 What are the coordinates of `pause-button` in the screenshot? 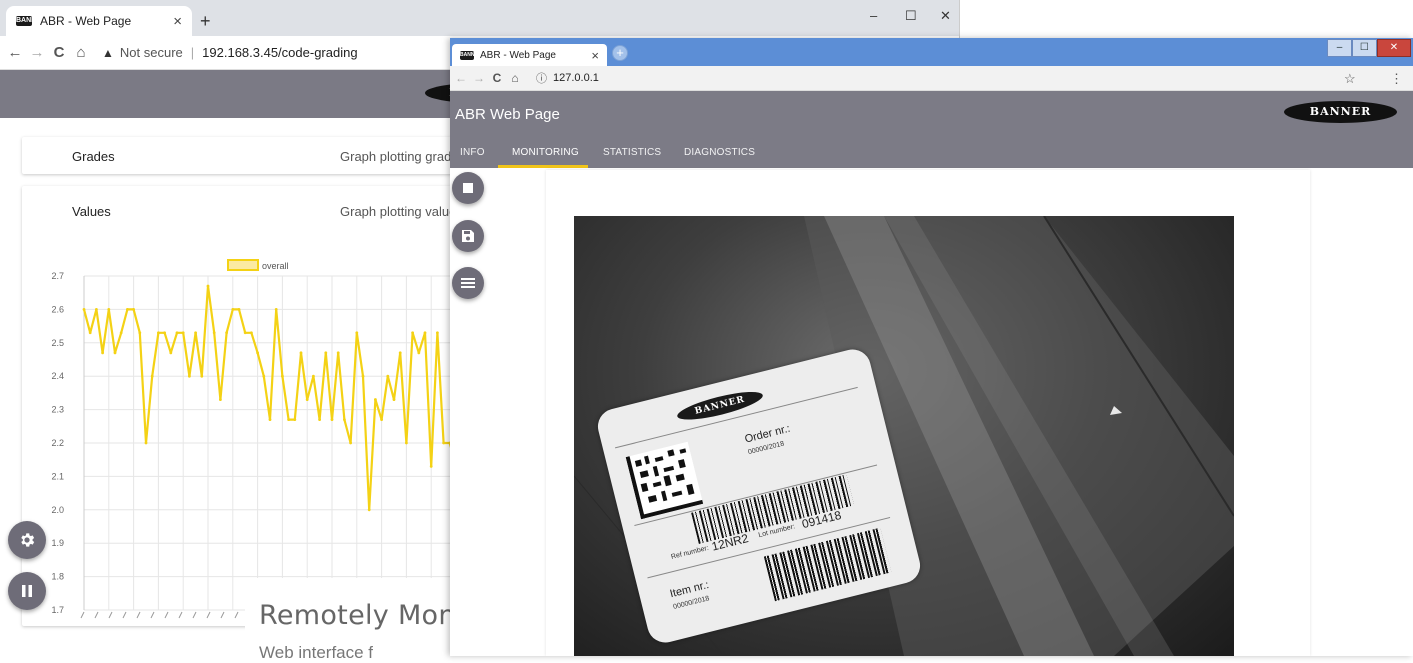 It's located at (27, 591).